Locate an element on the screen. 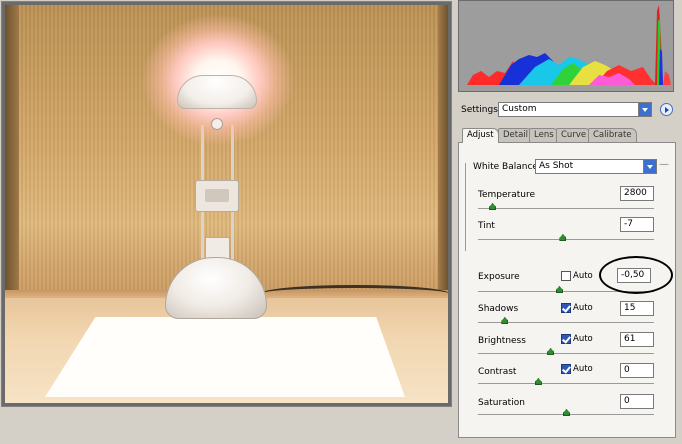 The image size is (682, 444). settings-menu-icon is located at coordinates (666, 109).